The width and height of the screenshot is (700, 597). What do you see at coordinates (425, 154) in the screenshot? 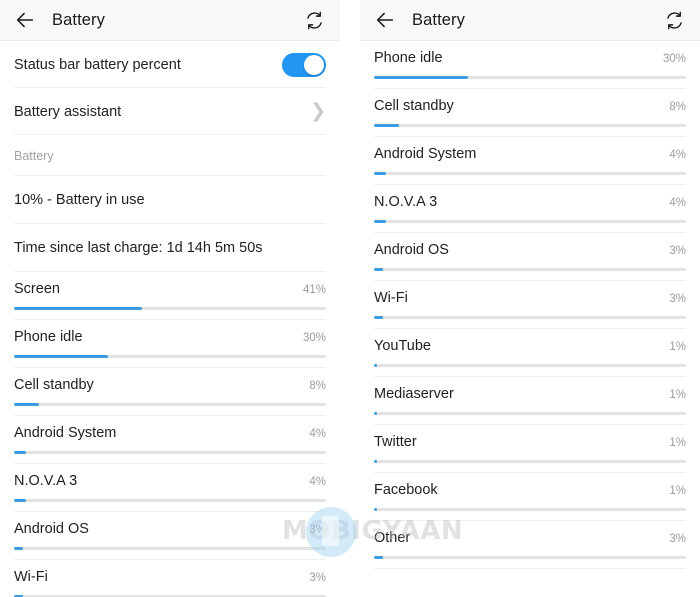
I see `usage-name: Android System` at bounding box center [425, 154].